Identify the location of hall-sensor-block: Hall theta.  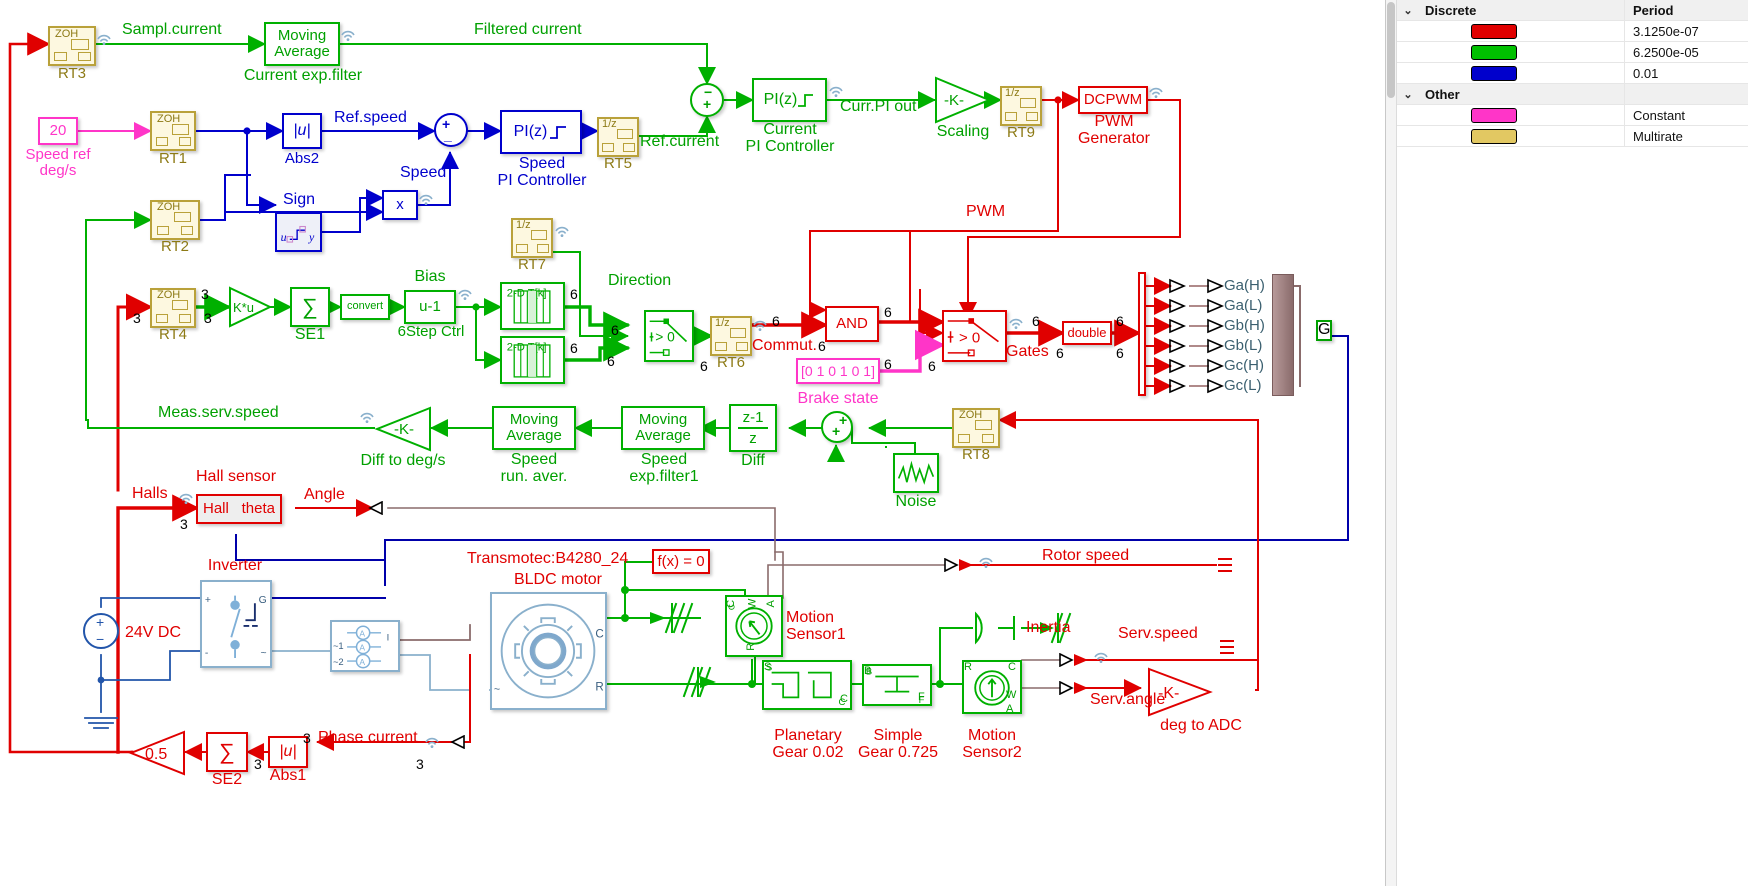
(239, 509).